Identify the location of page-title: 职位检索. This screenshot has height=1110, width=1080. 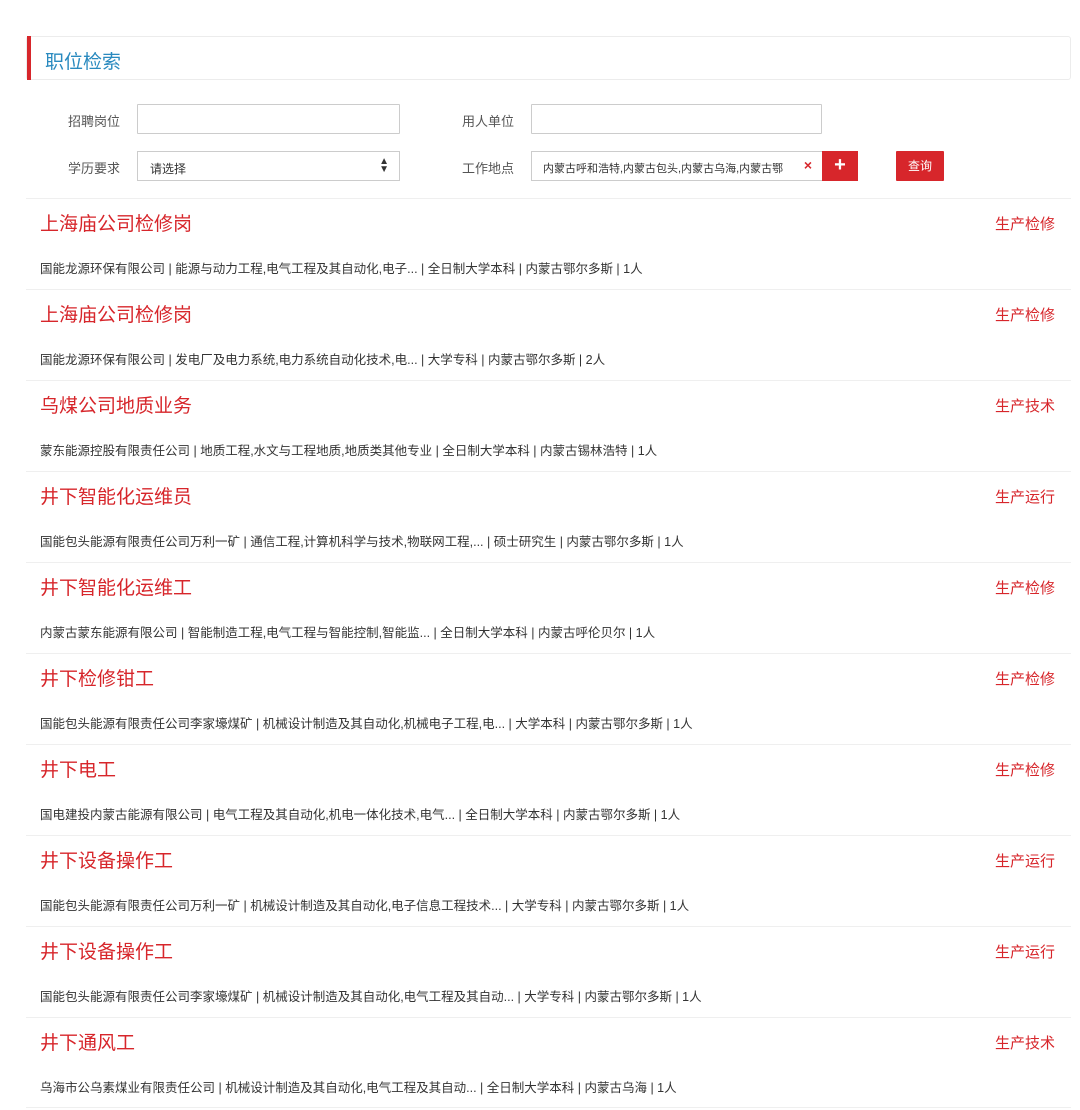
(83, 62).